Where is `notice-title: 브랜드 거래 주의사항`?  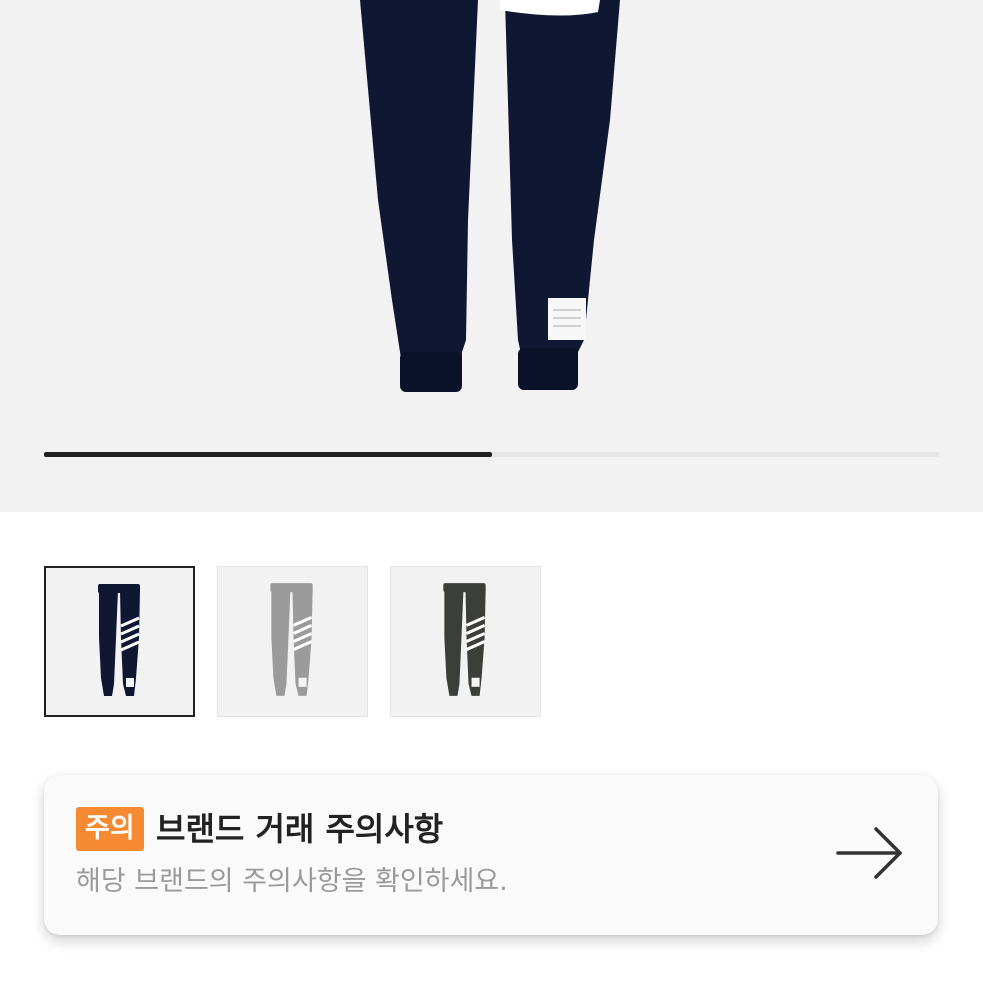 notice-title: 브랜드 거래 주의사항 is located at coordinates (300, 829).